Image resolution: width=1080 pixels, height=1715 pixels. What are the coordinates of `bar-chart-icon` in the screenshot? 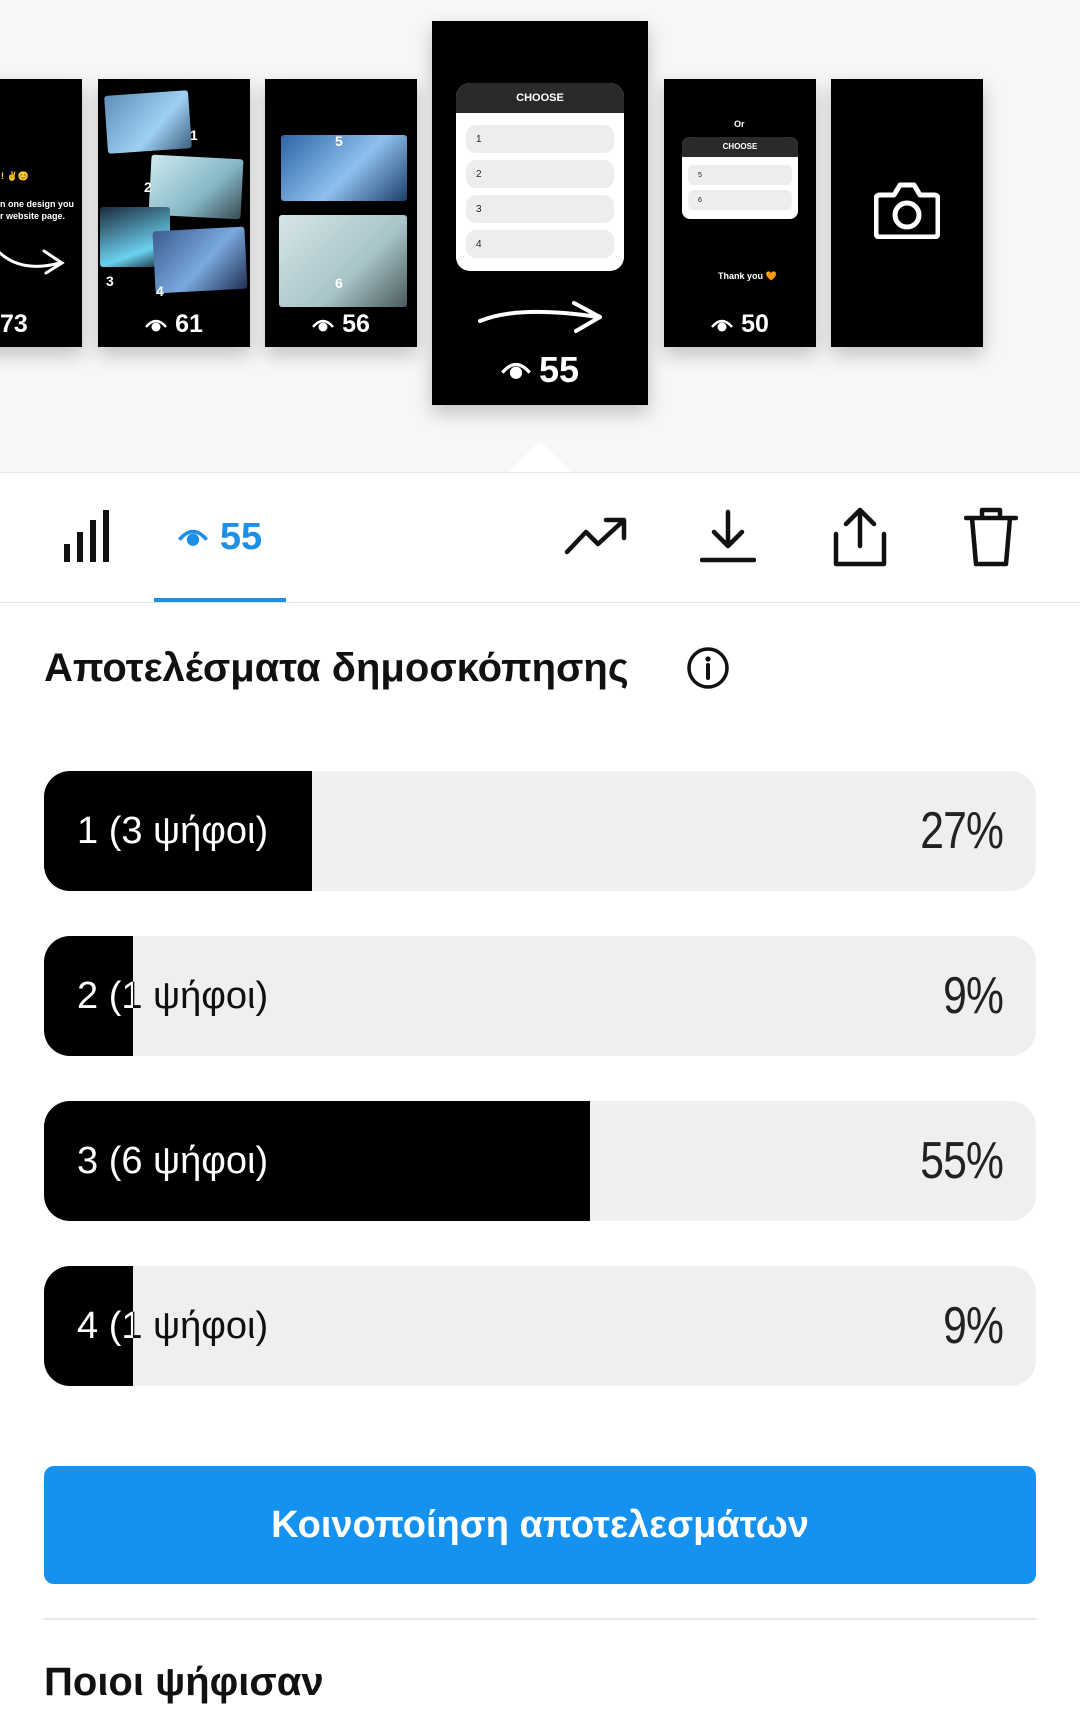 It's located at (87, 536).